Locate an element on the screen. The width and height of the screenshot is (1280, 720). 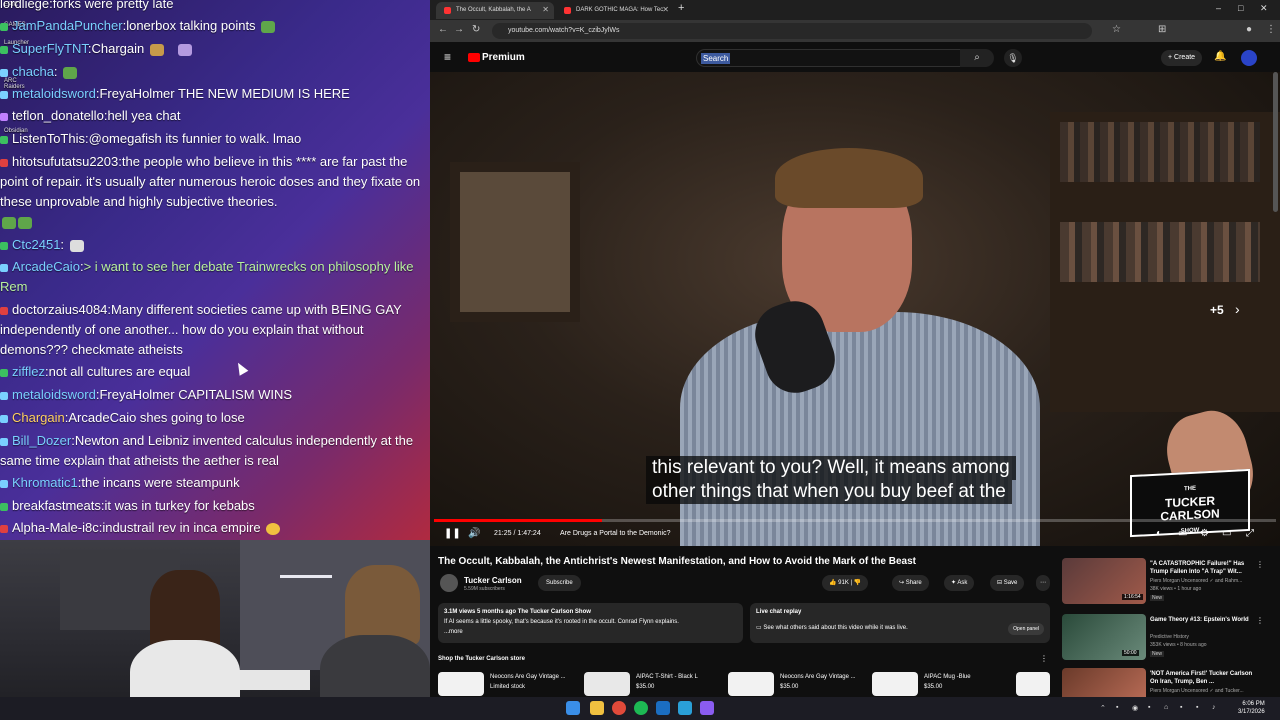
product-price: Limited stock is located at coordinates (508, 687).